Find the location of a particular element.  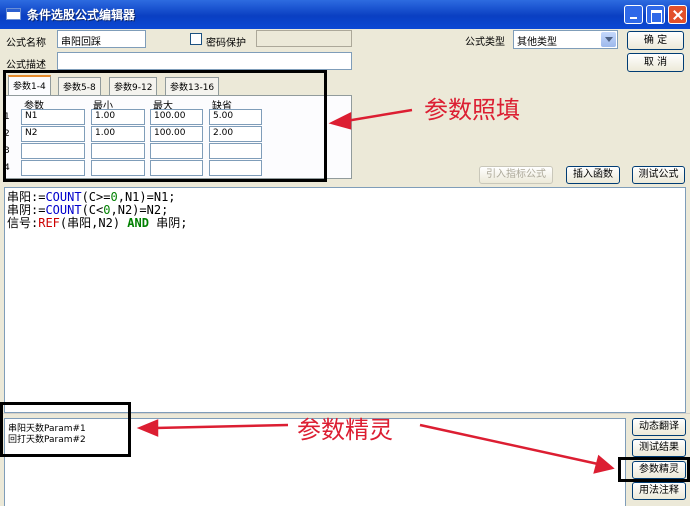

arrow-to-params is located at coordinates (370, 119).